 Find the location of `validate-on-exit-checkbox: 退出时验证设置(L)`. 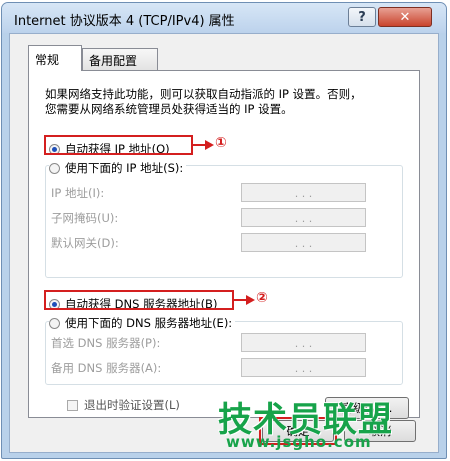

validate-on-exit-checkbox: 退出时验证设置(L) is located at coordinates (123, 405).